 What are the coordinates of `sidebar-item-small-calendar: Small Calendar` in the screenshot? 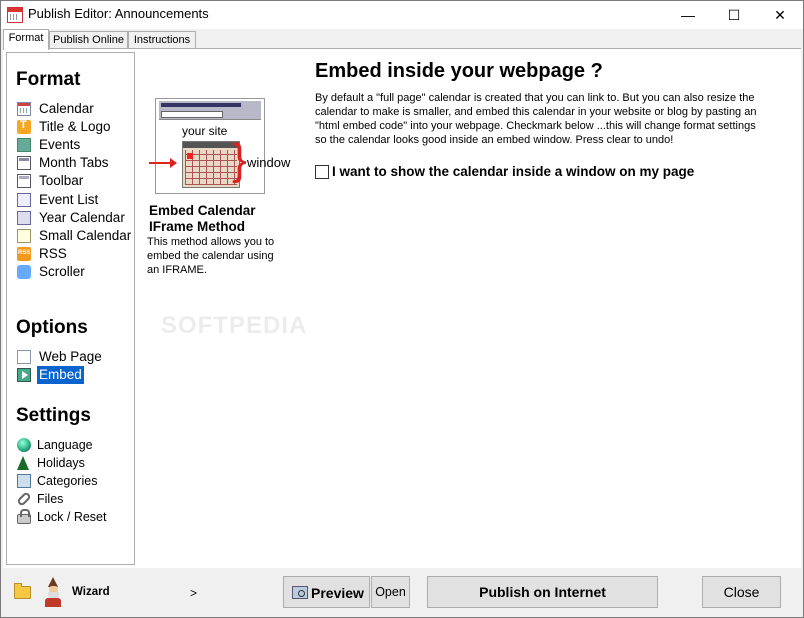 It's located at (74, 236).